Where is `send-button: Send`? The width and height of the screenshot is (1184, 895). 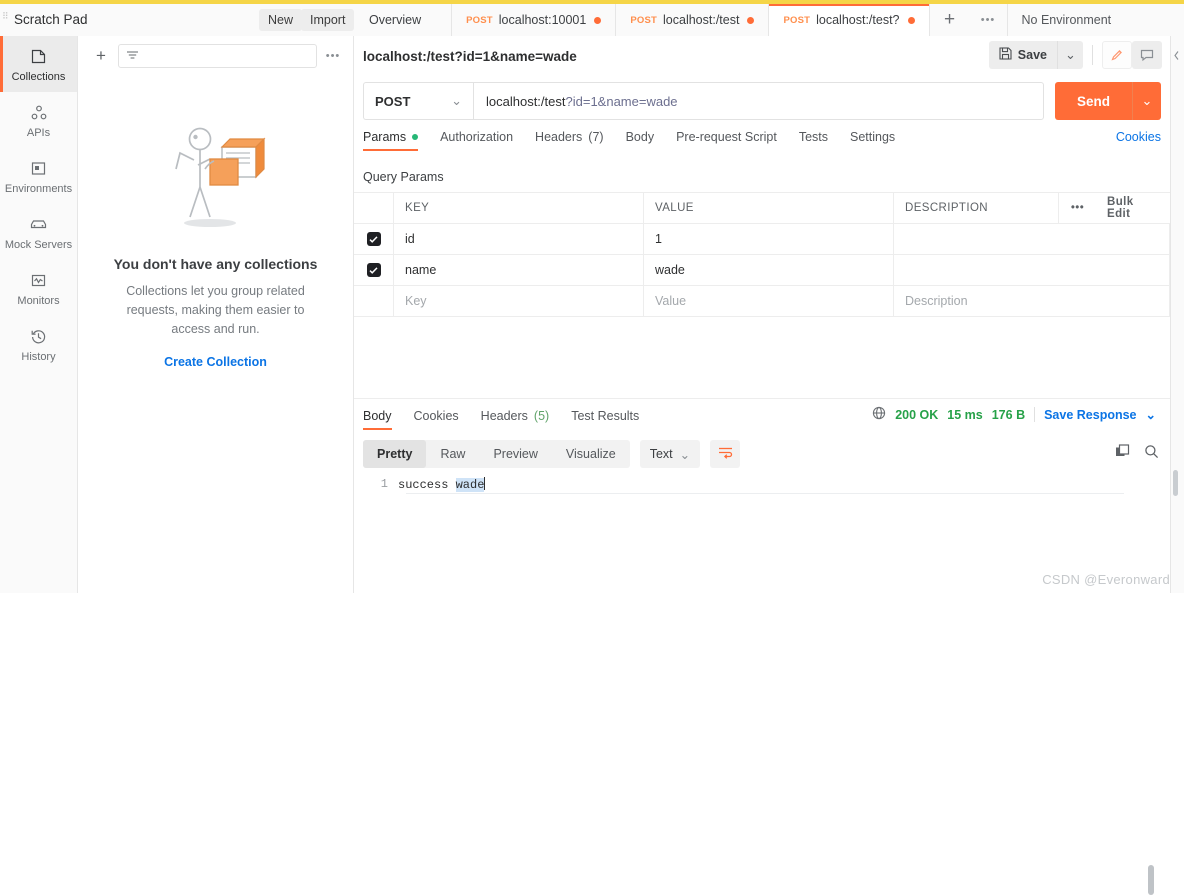
send-button: Send is located at coordinates (1093, 101).